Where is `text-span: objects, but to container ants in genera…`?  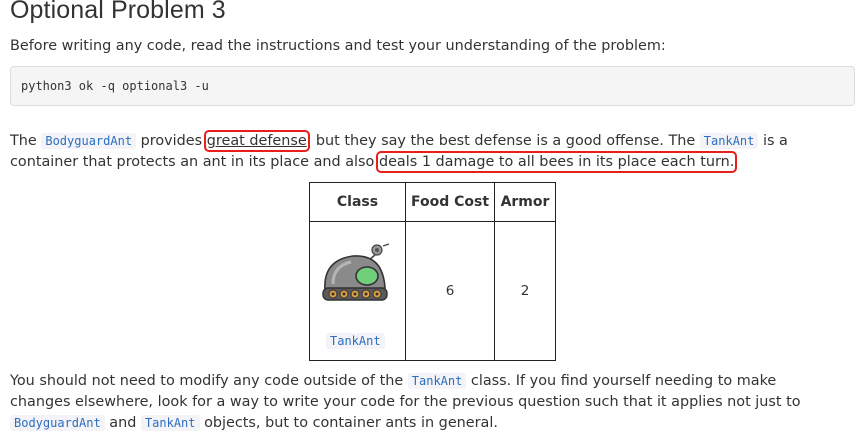
text-span: objects, but to container ants in genera… is located at coordinates (348, 423).